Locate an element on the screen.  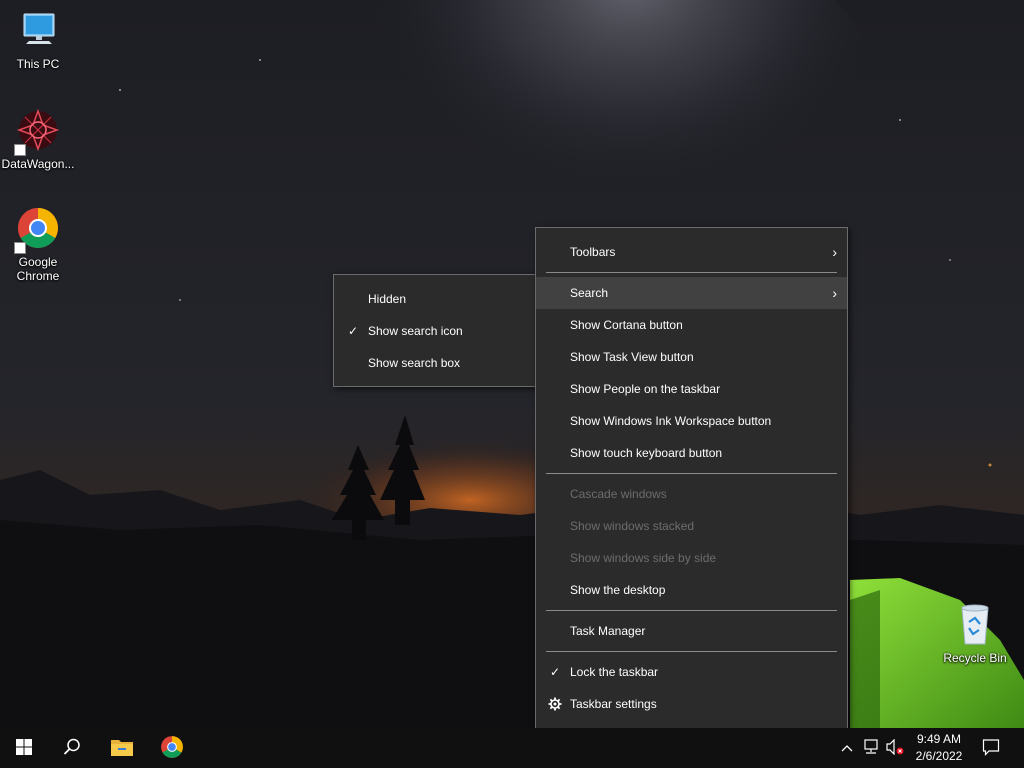
menu-item-label: Lock the taskbar is located at coordinates (614, 672).